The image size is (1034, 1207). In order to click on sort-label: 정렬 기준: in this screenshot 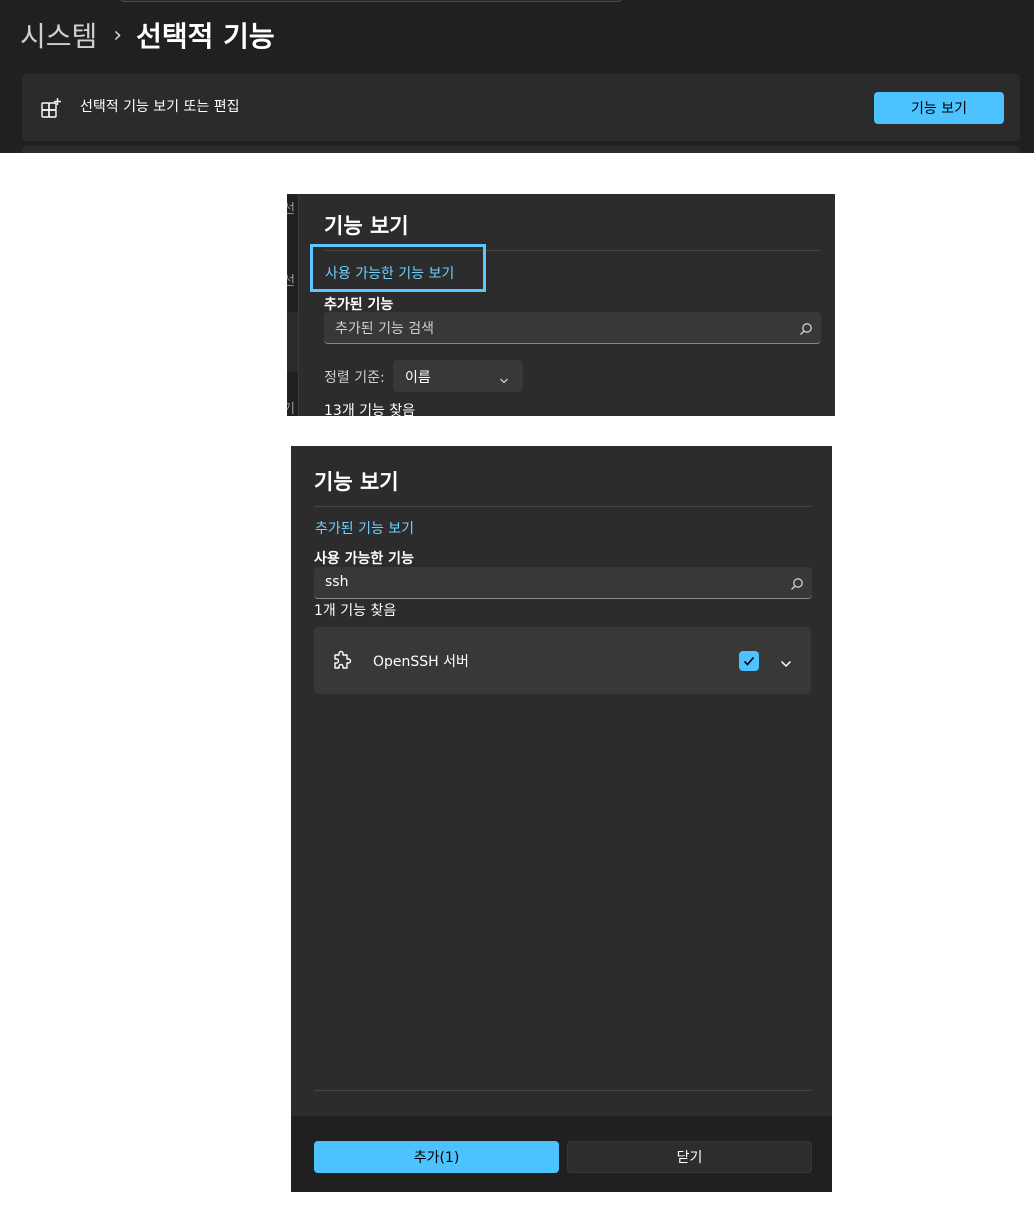, I will do `click(354, 378)`.